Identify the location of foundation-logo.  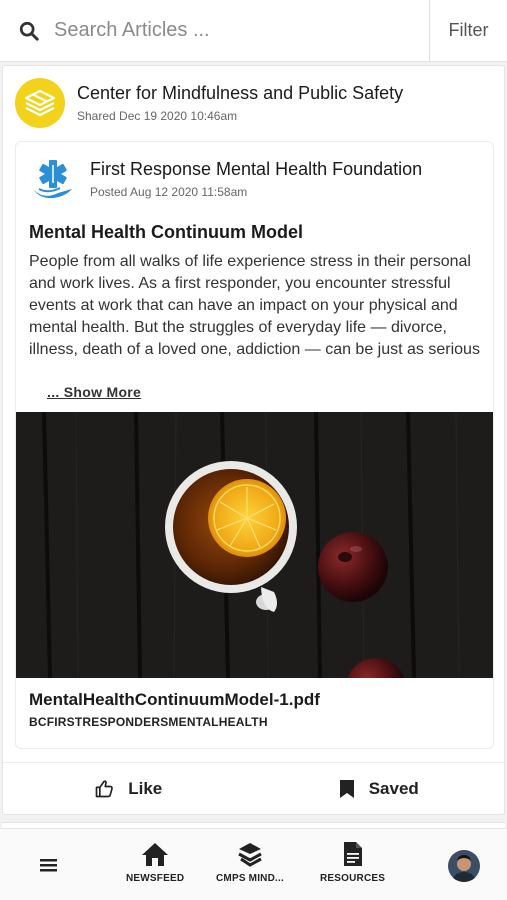
(53, 179).